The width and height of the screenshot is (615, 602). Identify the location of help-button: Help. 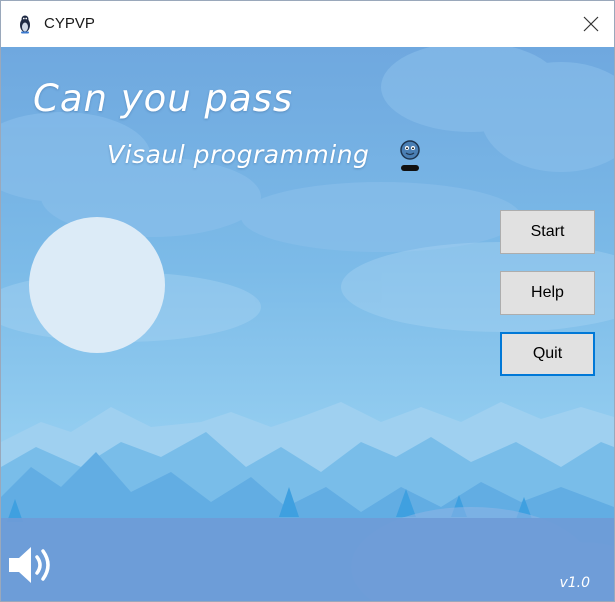
(547, 293).